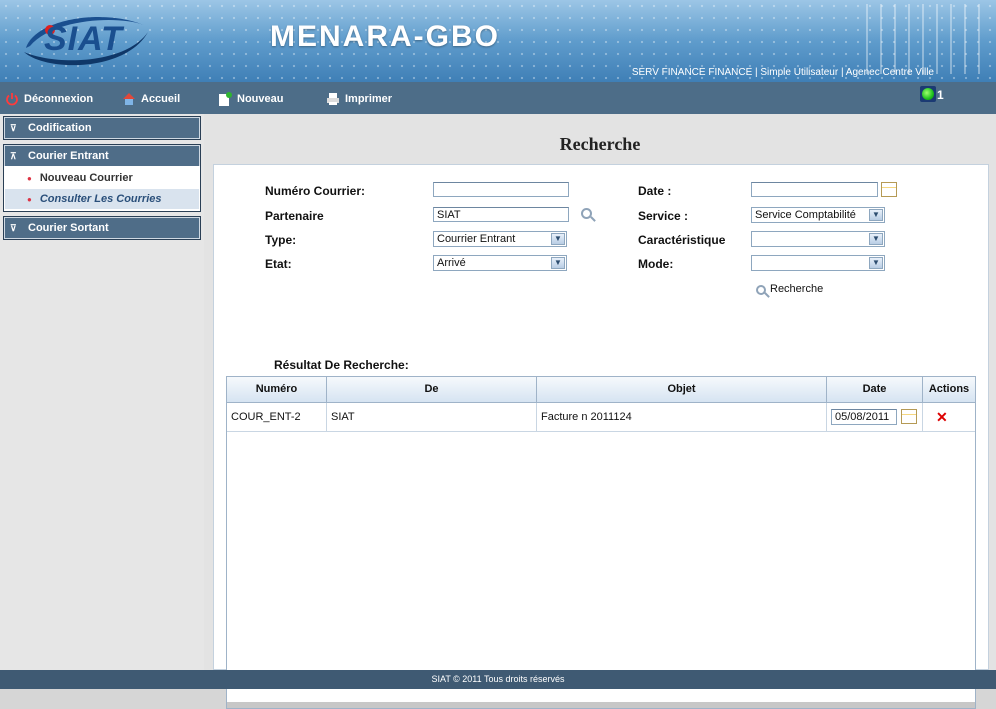 Image resolution: width=996 pixels, height=709 pixels. Describe the element at coordinates (60, 128) in the screenshot. I see `section-label: Codification` at that location.